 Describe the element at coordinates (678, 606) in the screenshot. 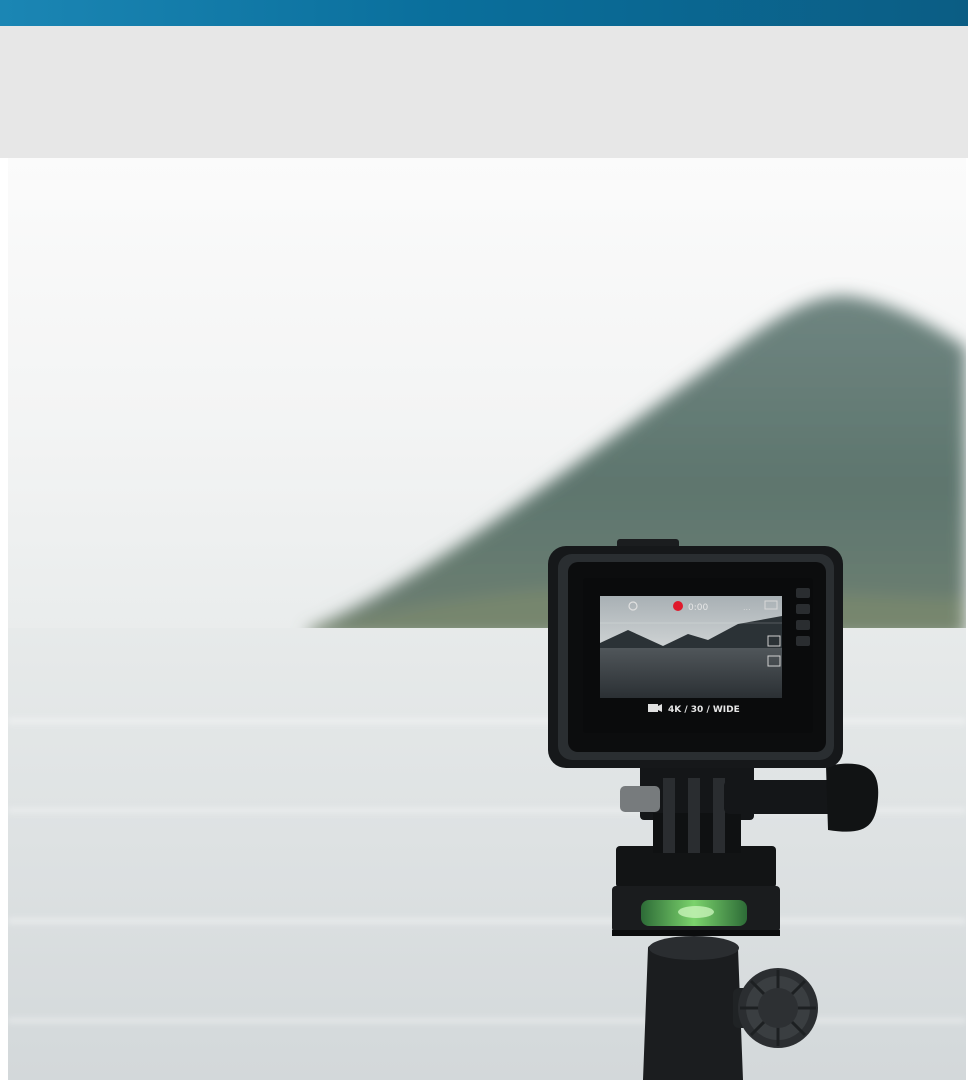

I see `record-icon` at that location.